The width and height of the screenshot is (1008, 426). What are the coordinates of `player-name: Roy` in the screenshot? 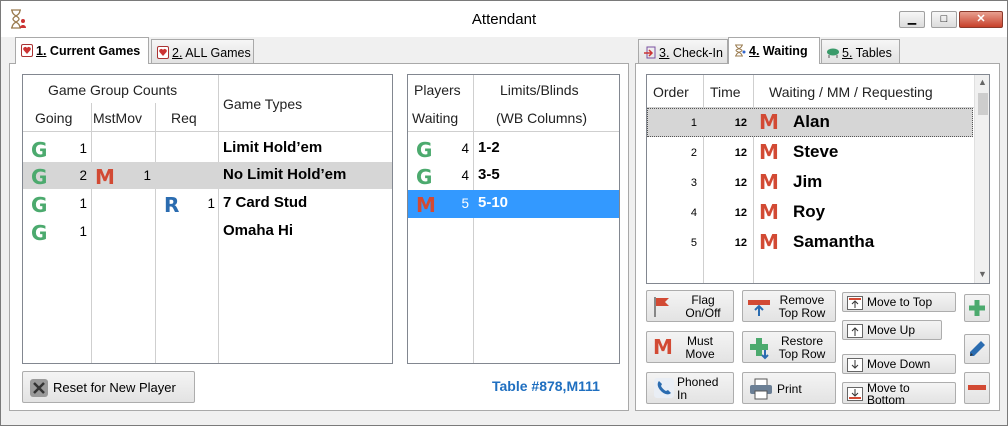 It's located at (809, 211).